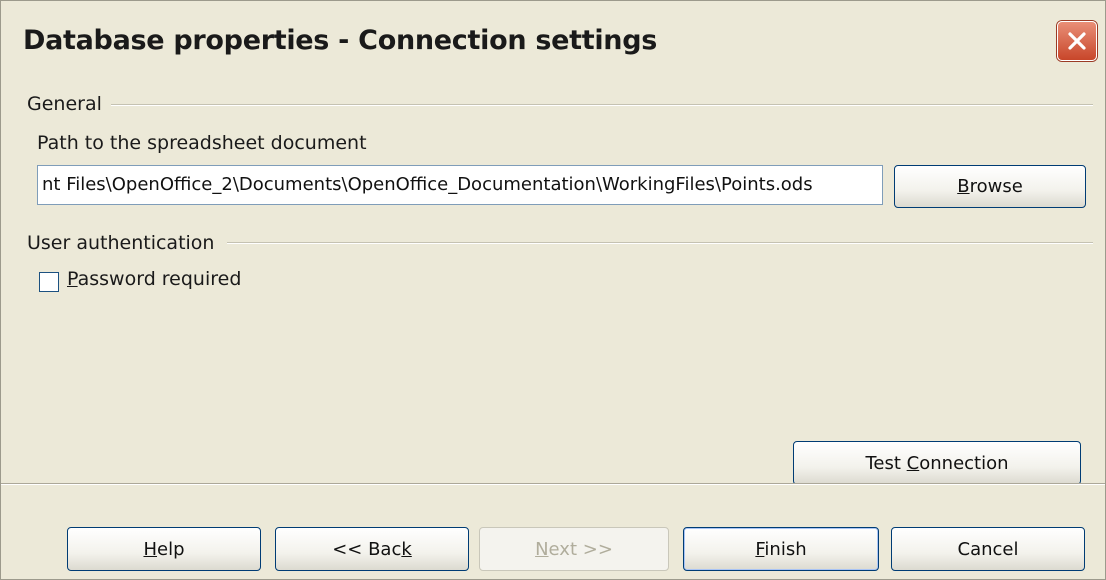  What do you see at coordinates (202, 143) in the screenshot?
I see `path-label: Path to the spreadsheet document` at bounding box center [202, 143].